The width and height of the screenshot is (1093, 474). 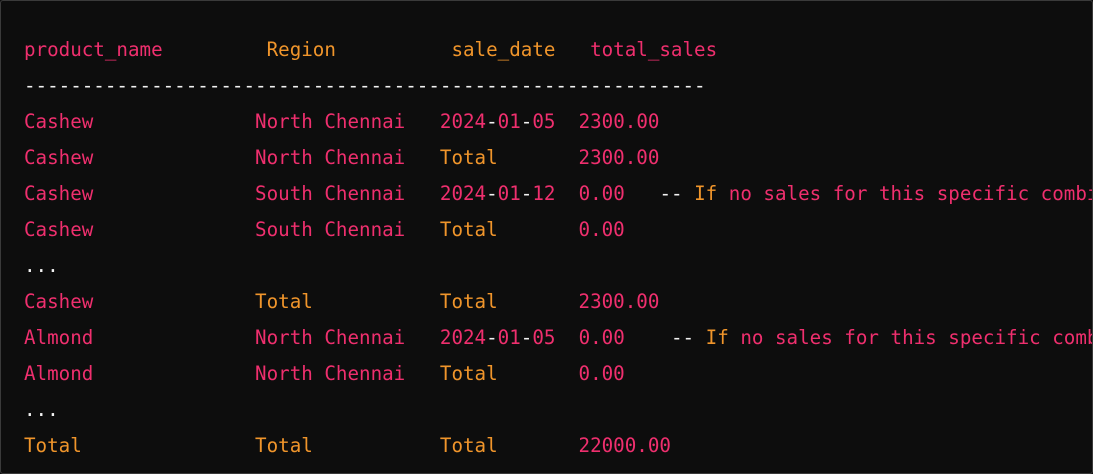 What do you see at coordinates (654, 49) in the screenshot?
I see `header-total-sales: total_sales` at bounding box center [654, 49].